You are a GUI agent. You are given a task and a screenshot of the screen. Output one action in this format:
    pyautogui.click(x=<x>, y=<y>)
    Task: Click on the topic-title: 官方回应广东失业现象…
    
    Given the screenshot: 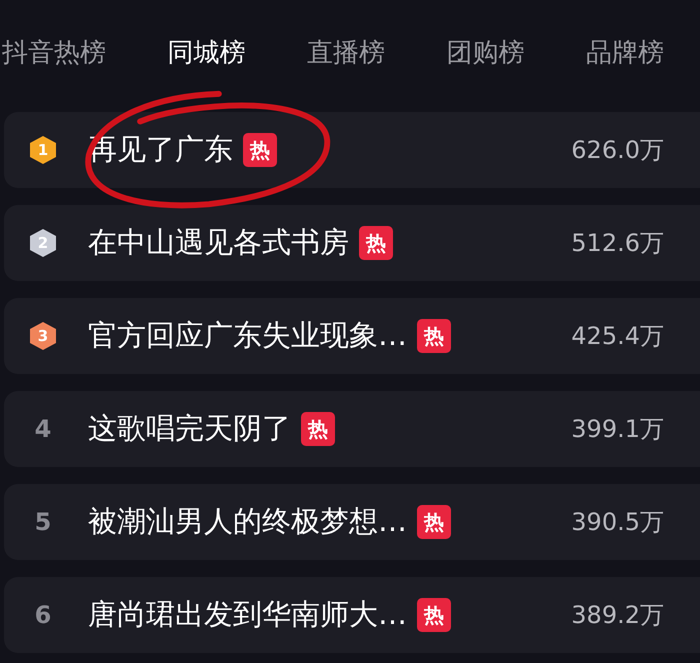 What is the action you would take?
    pyautogui.click(x=247, y=335)
    